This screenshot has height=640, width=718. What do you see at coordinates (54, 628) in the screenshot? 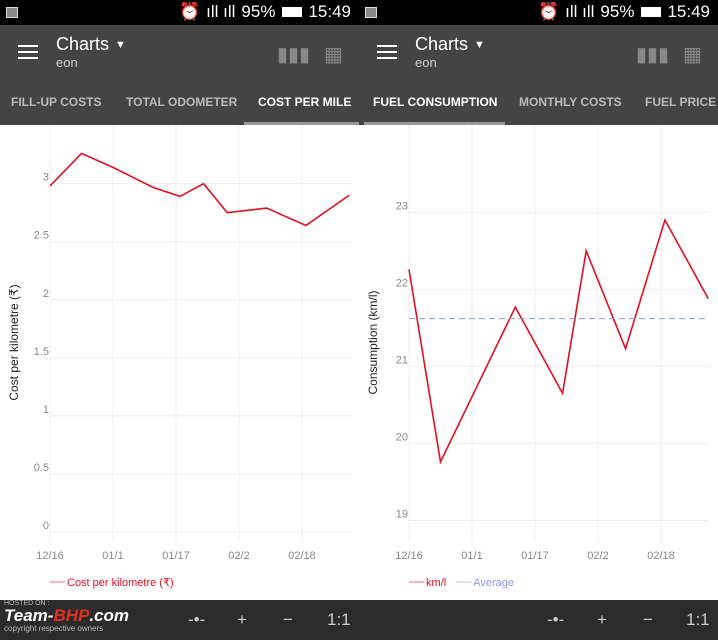
I see `watermark-copyright: copyright respective owners` at bounding box center [54, 628].